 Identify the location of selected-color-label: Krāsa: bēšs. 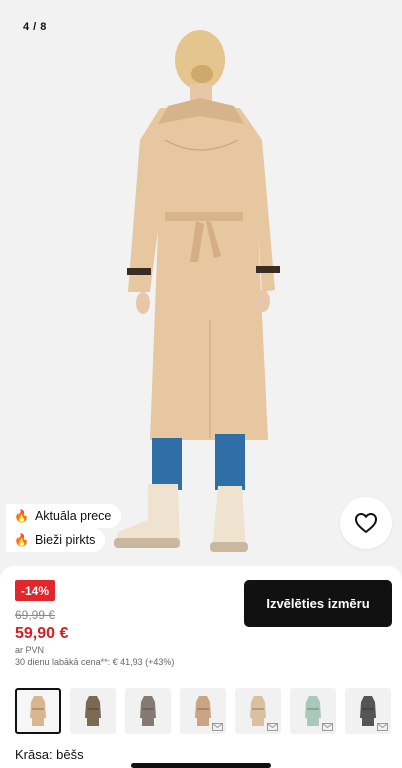
(49, 754).